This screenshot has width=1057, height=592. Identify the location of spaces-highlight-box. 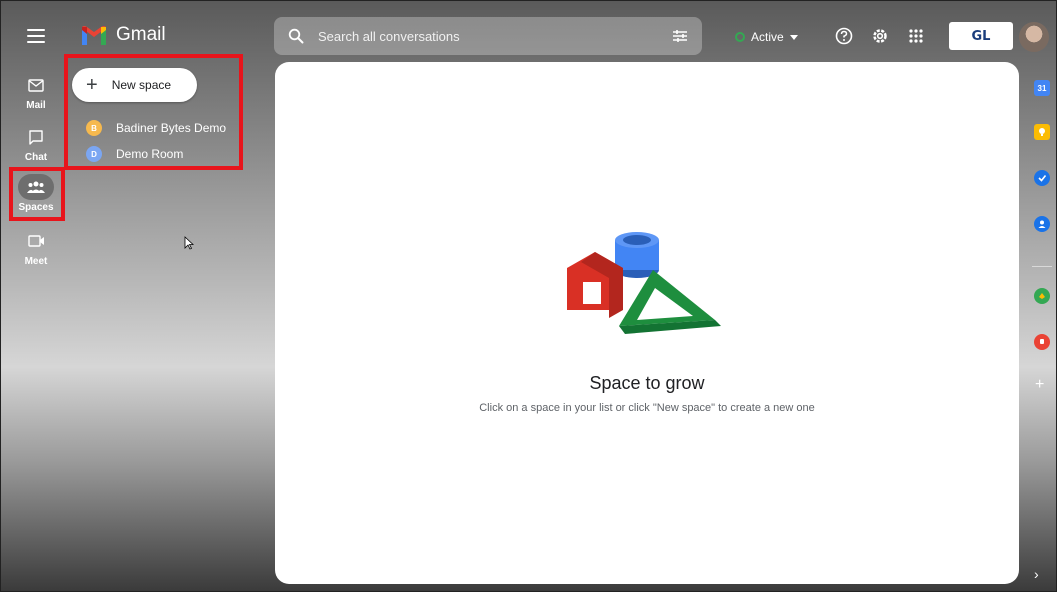
(37, 194).